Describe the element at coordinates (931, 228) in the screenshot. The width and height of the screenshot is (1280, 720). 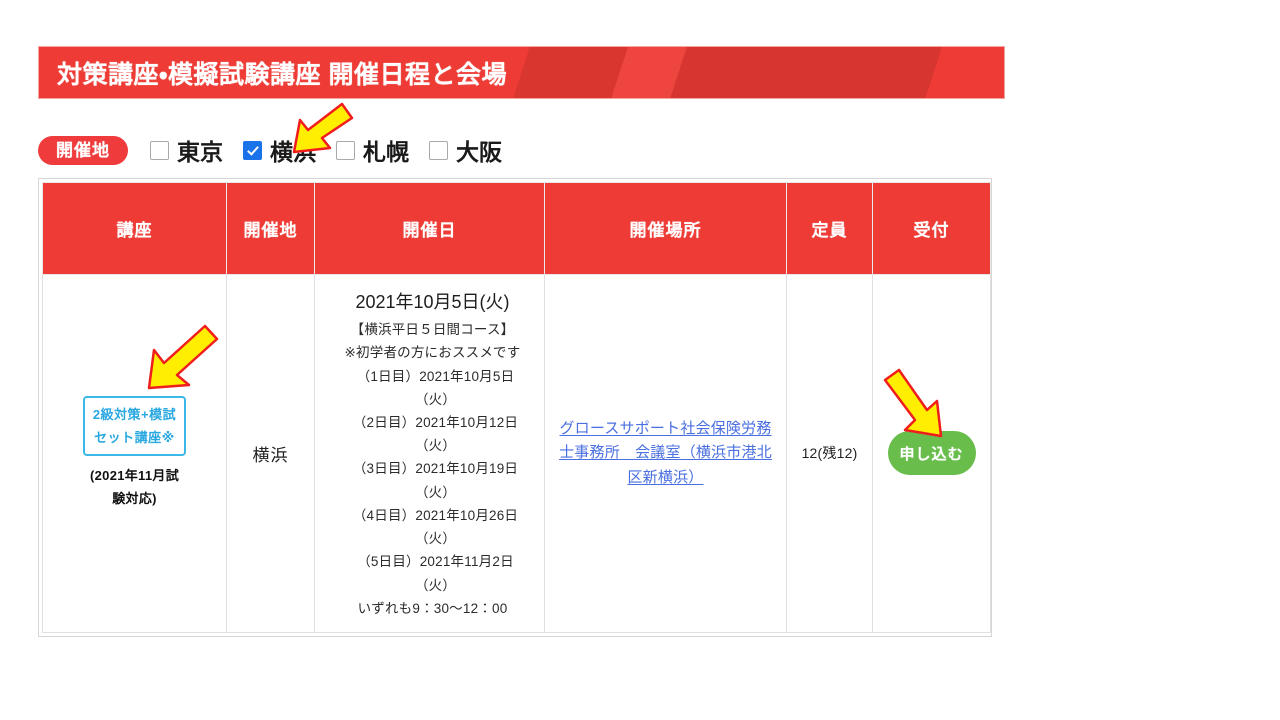
I see `column-header-apply: 受付` at that location.